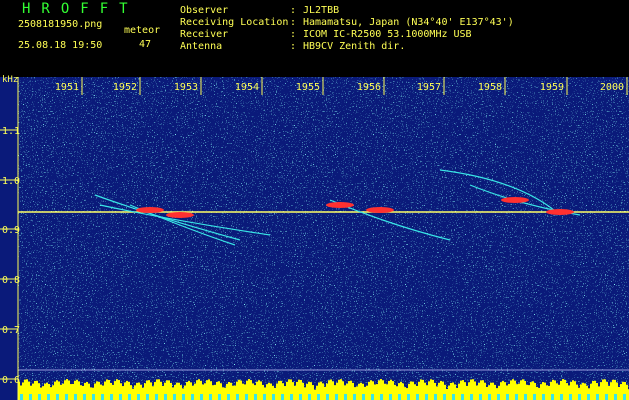 The height and width of the screenshot is (400, 629). I want to click on freq-tick-label: 0.6, so click(11, 380).